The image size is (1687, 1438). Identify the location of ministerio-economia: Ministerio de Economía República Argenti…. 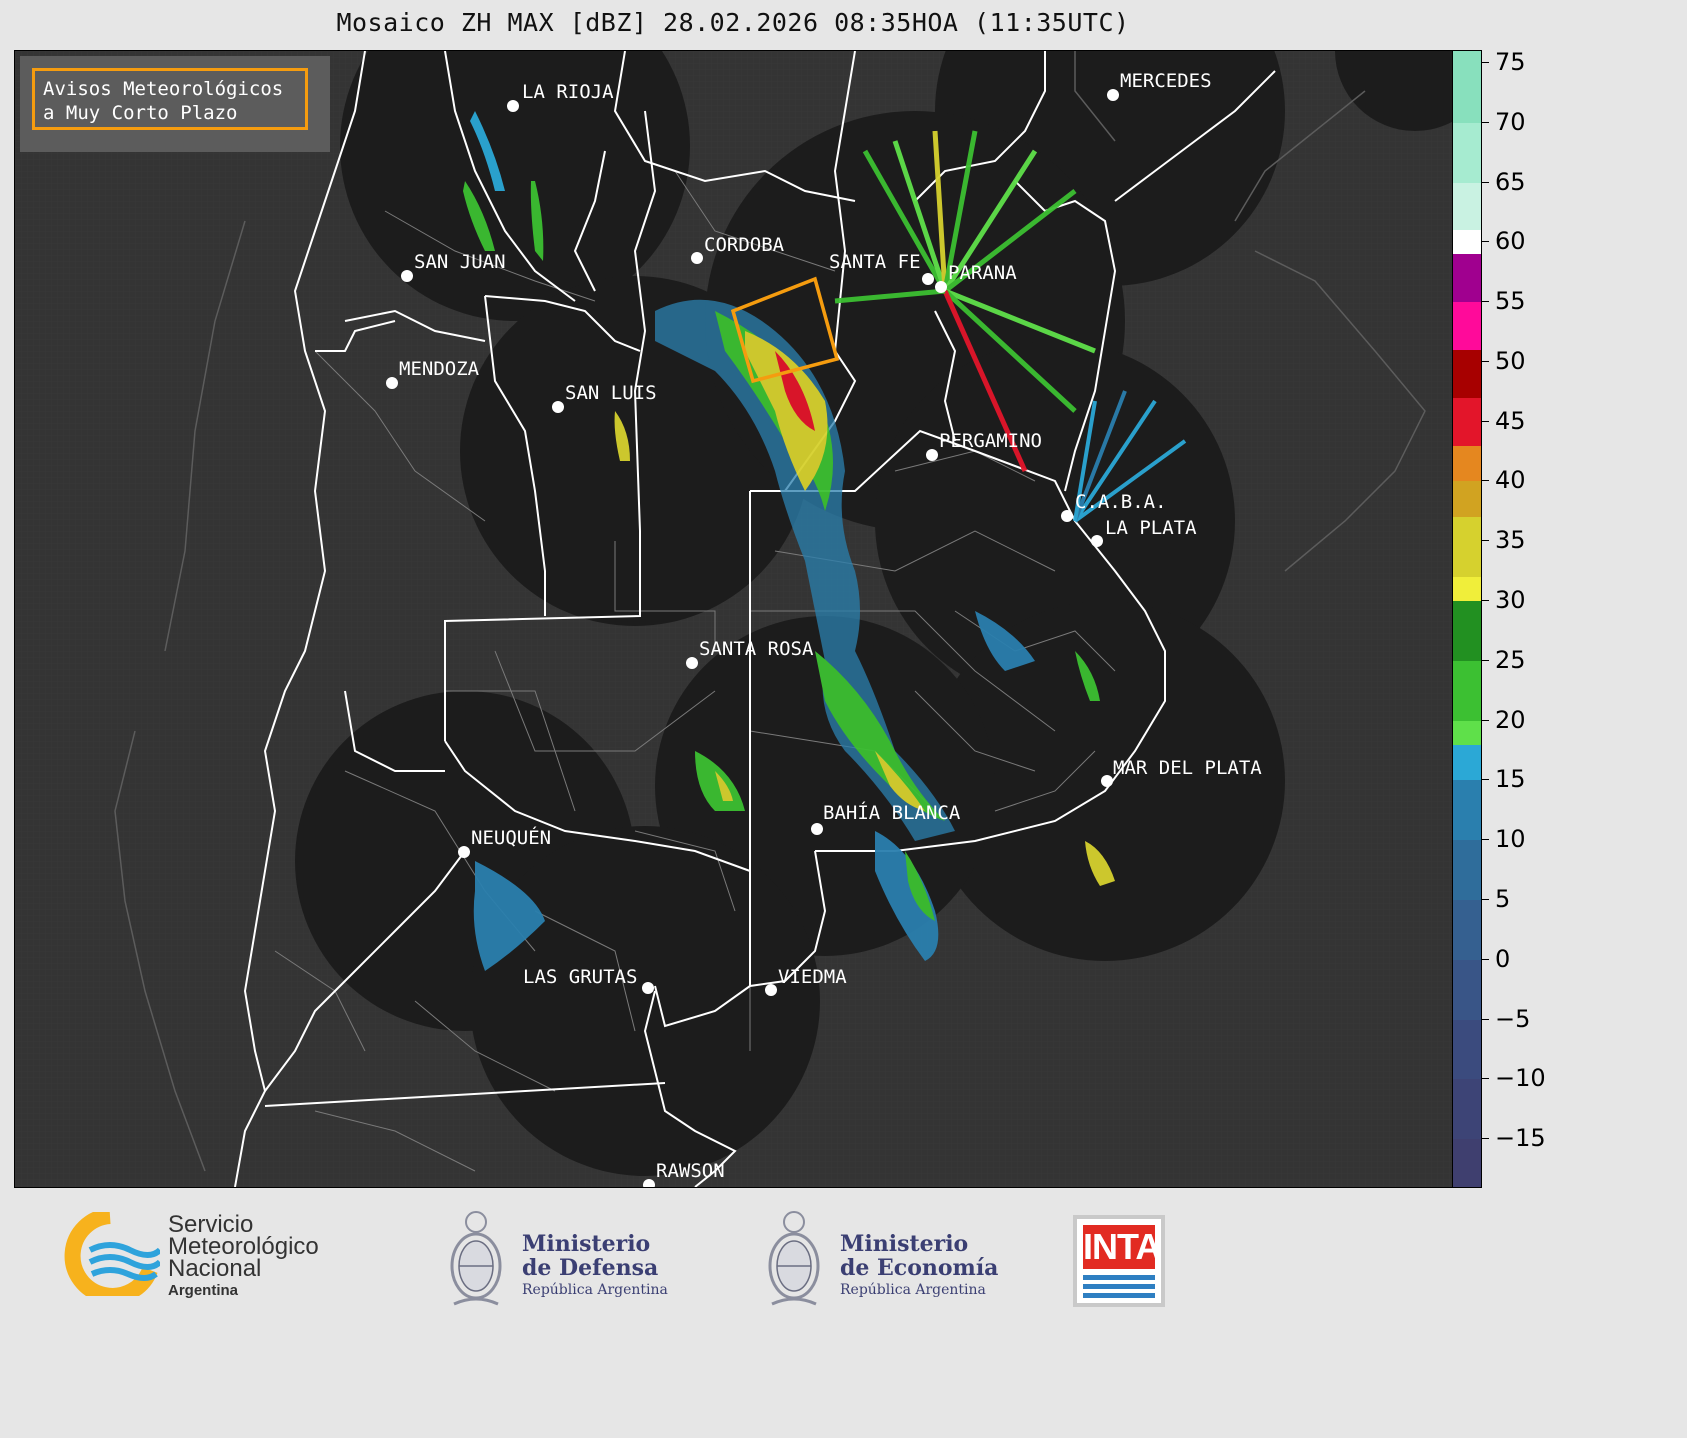
(919, 1266).